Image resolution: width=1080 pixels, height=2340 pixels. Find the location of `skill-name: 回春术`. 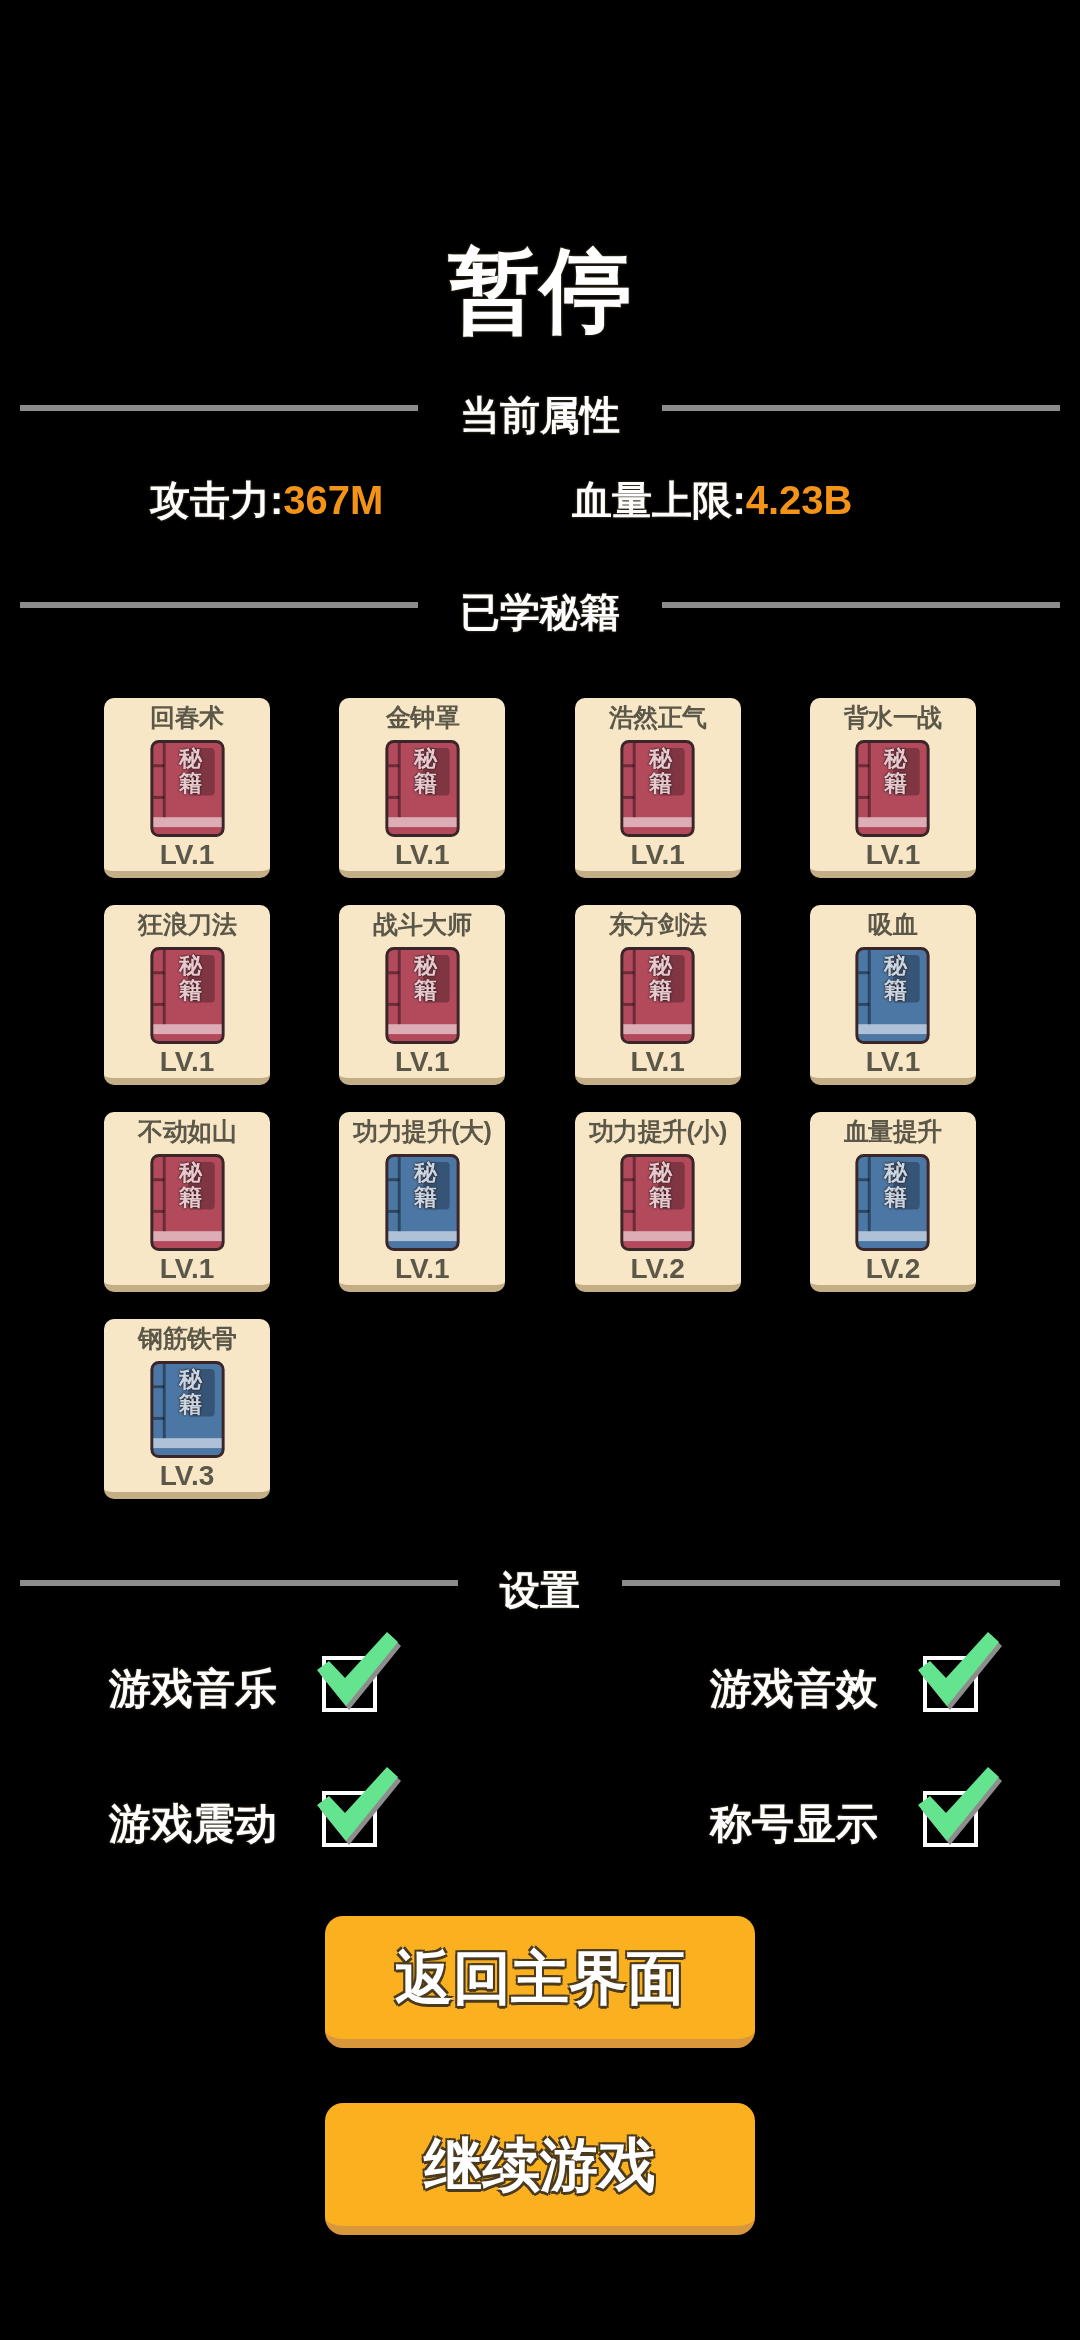

skill-name: 回春术 is located at coordinates (187, 717).